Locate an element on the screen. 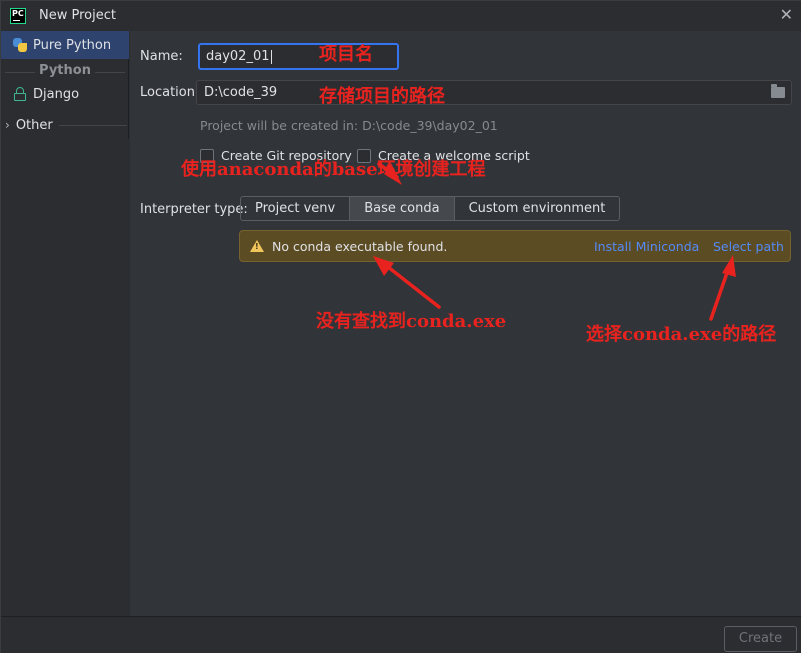 This screenshot has width=801, height=653. tab-project-venv: Project venv is located at coordinates (296, 208).